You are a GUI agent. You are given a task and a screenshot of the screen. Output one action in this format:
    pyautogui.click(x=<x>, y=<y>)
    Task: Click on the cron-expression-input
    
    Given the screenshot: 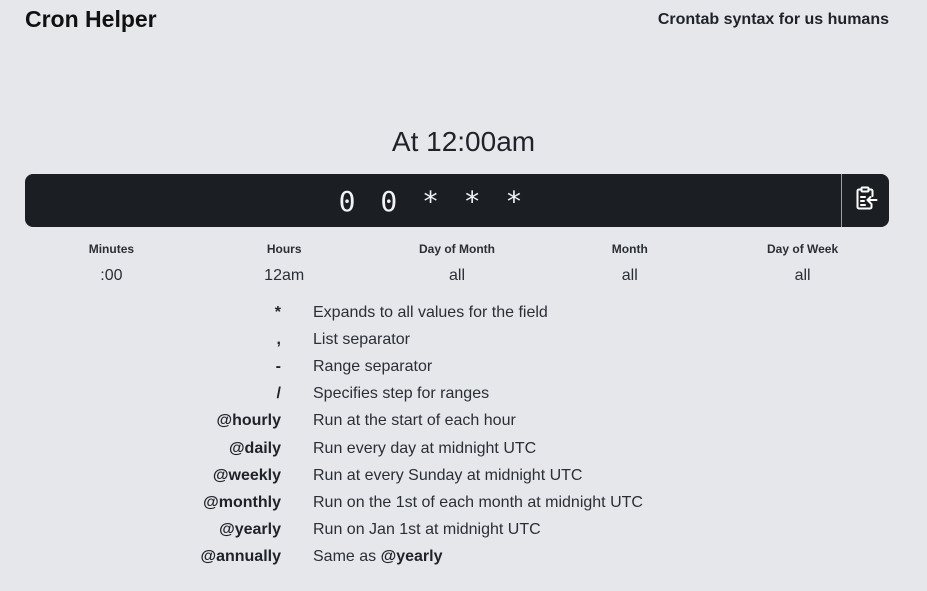 What is the action you would take?
    pyautogui.click(x=432, y=200)
    